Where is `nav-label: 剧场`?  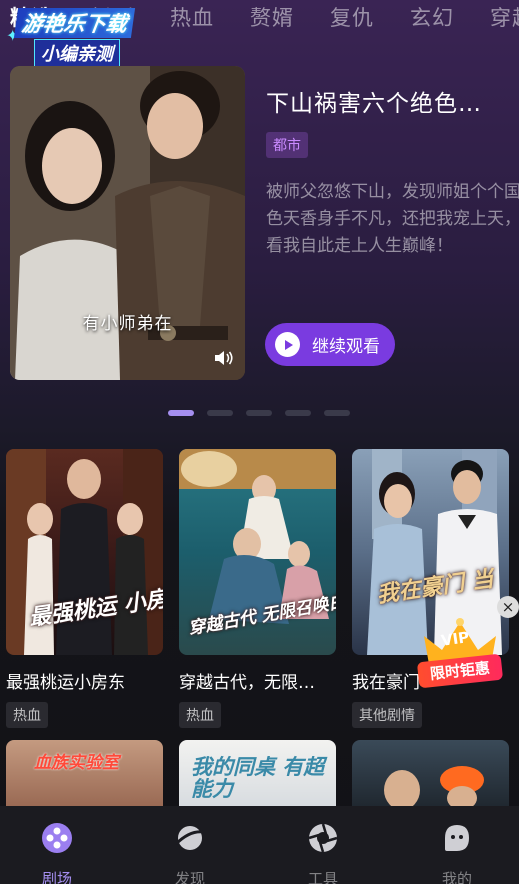
nav-label: 剧场 is located at coordinates (56, 877).